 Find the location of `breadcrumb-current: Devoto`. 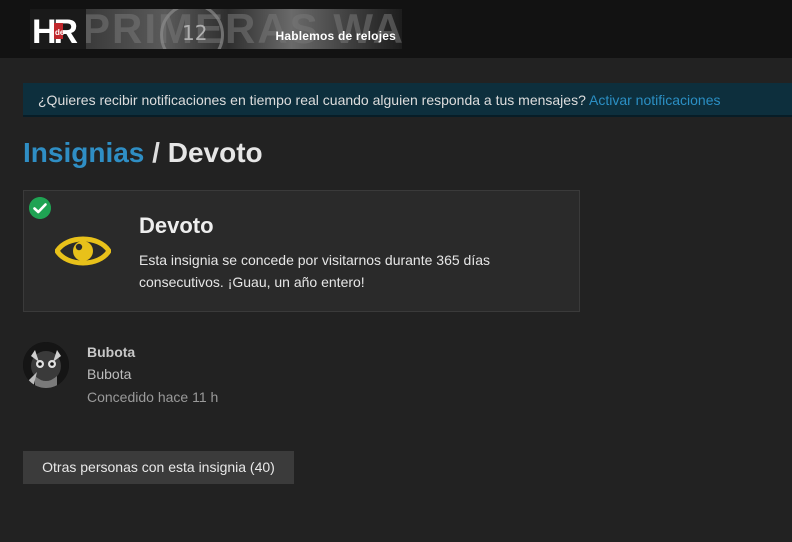

breadcrumb-current: Devoto is located at coordinates (215, 152).